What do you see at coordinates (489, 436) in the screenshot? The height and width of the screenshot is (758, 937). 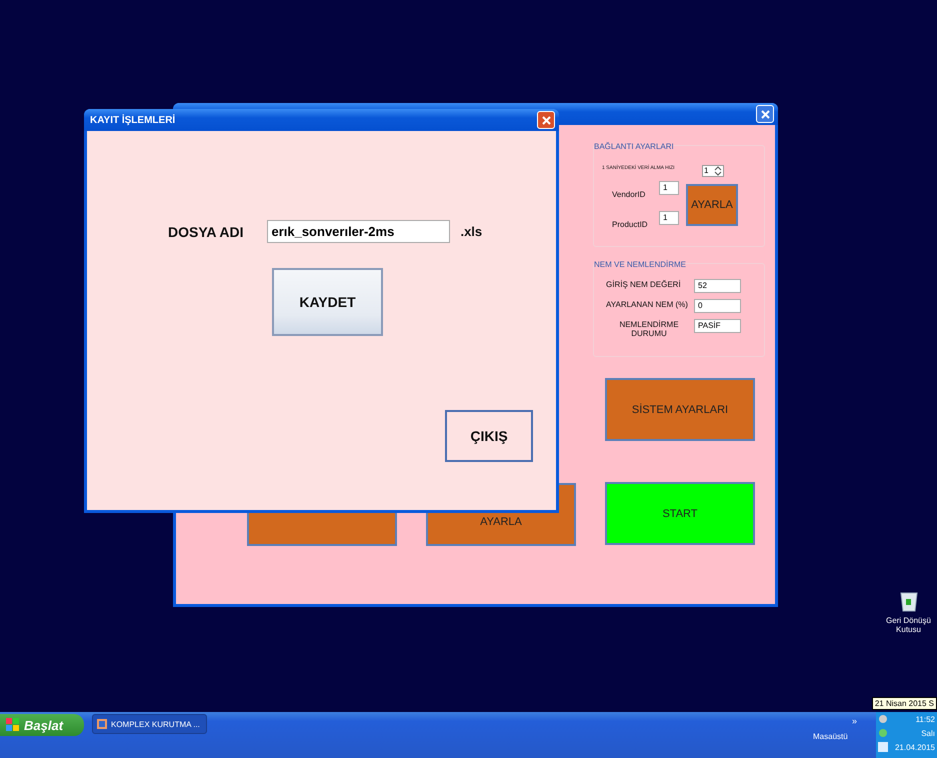 I see `exit-button: ÇIKIŞ` at bounding box center [489, 436].